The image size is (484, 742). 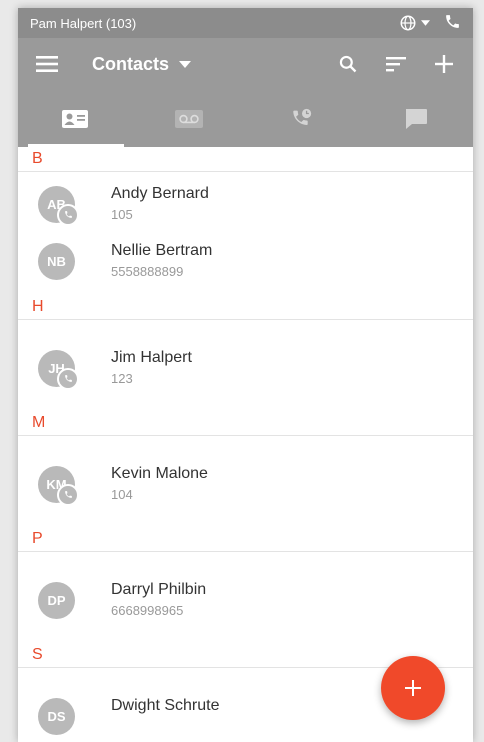 What do you see at coordinates (414, 23) in the screenshot?
I see `globe-icon` at bounding box center [414, 23].